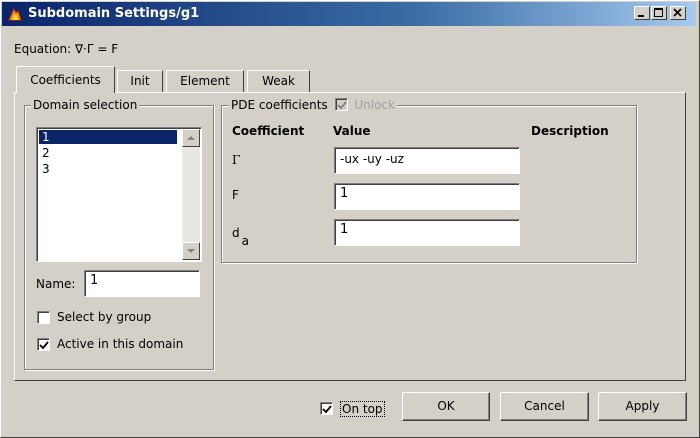 This screenshot has height=438, width=700. What do you see at coordinates (427, 232) in the screenshot?
I see `da-value-field: 1` at bounding box center [427, 232].